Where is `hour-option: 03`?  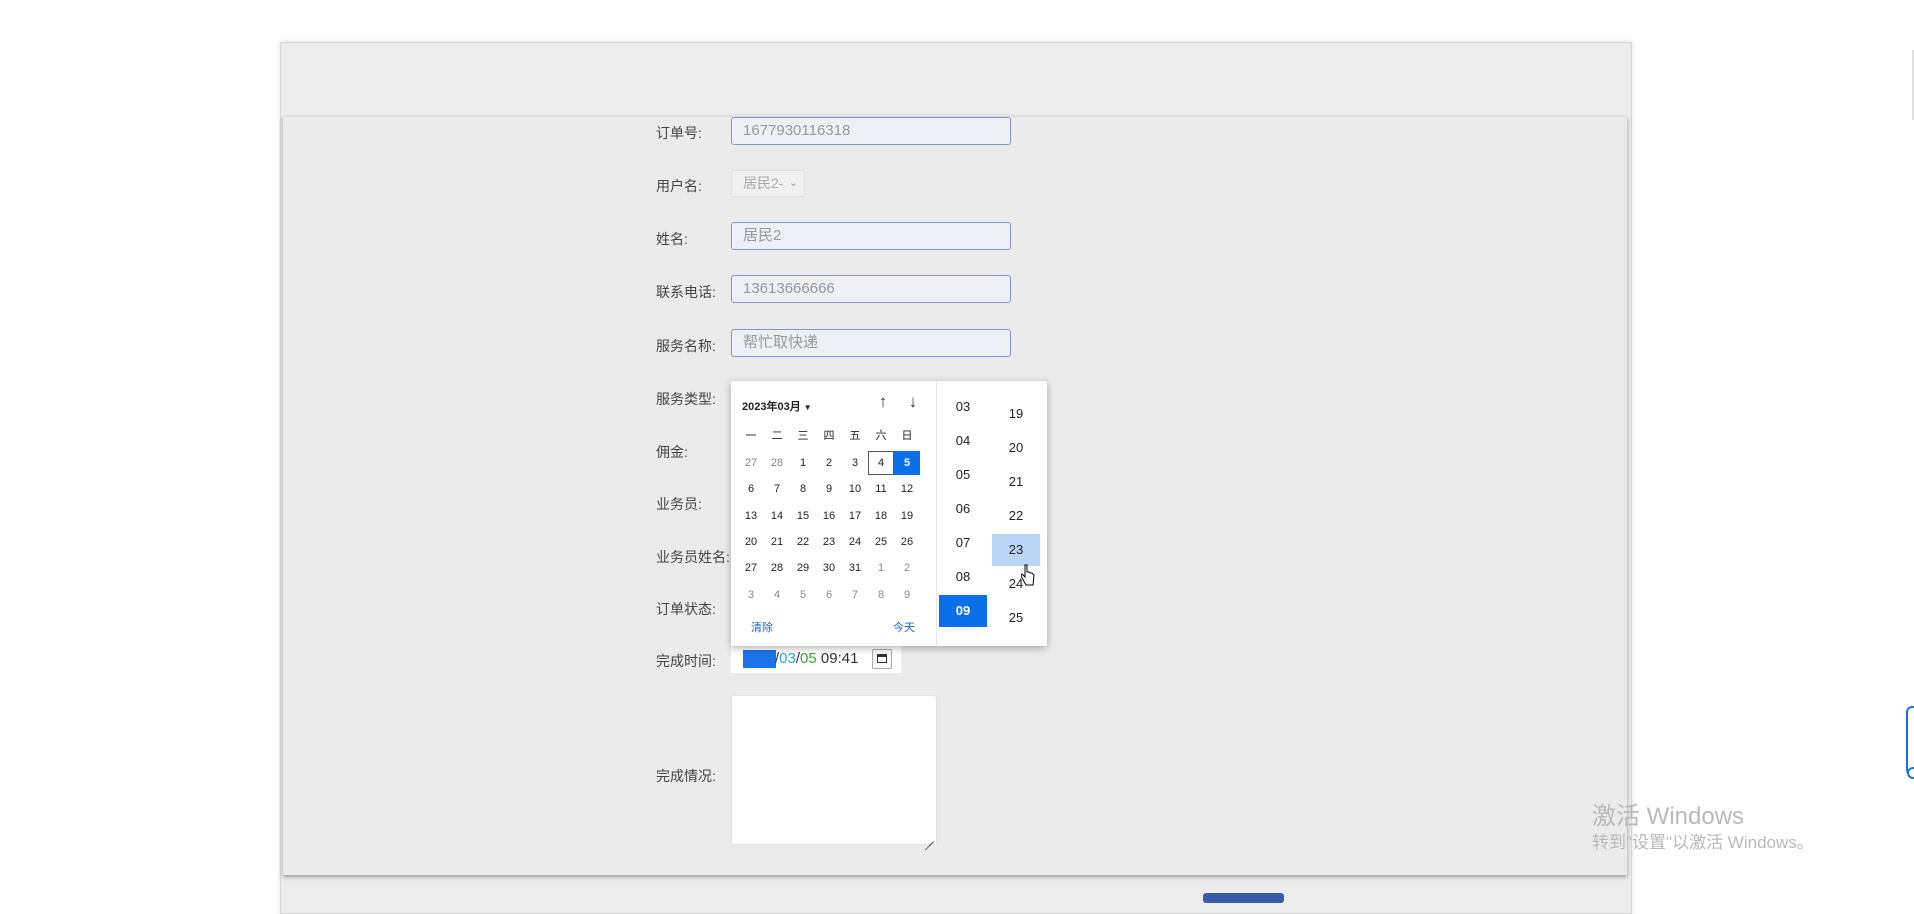 hour-option: 03 is located at coordinates (963, 407).